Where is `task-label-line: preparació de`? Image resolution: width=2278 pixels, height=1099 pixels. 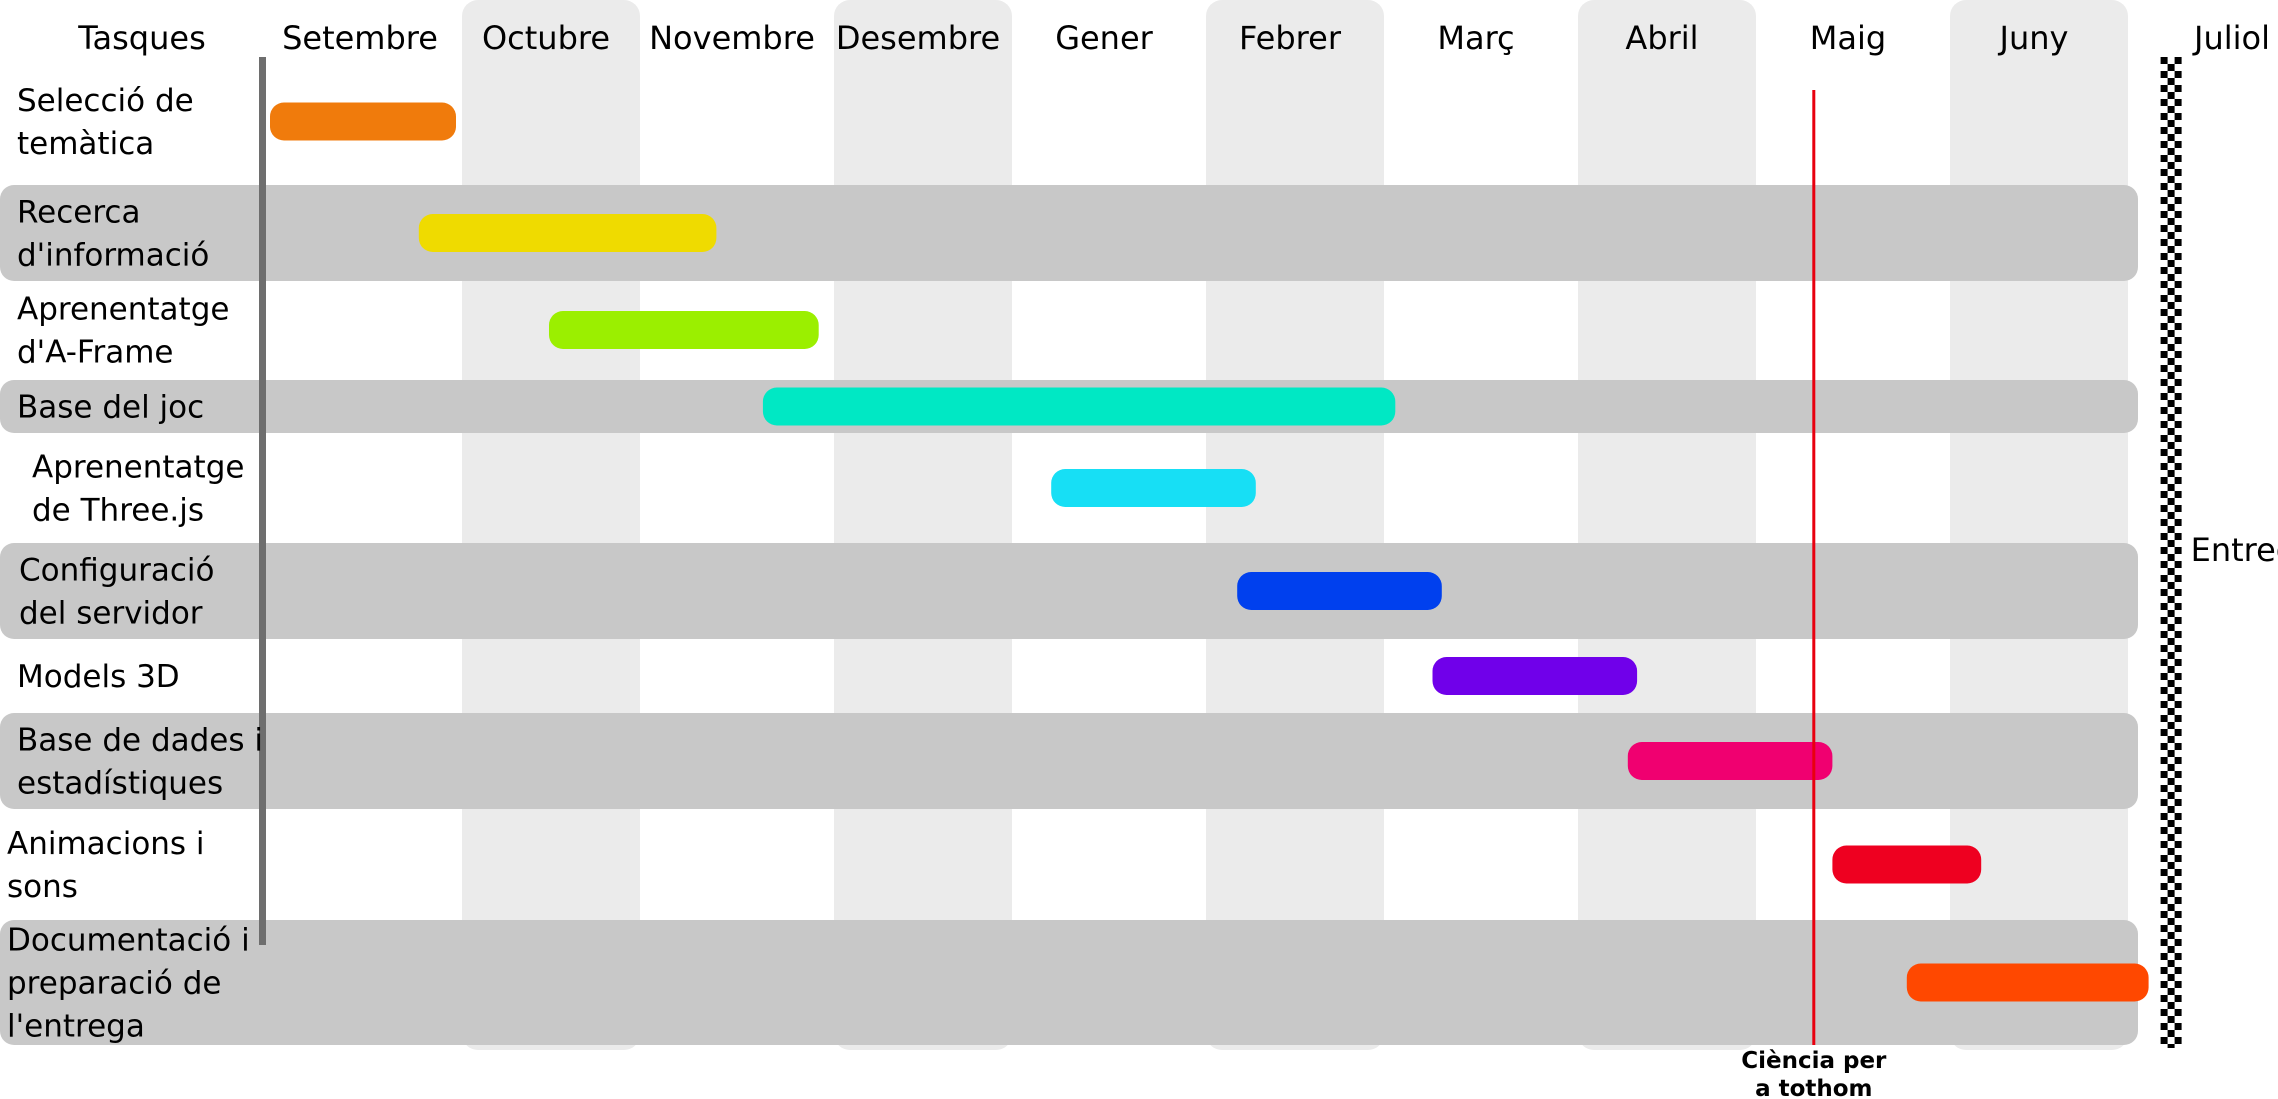 task-label-line: preparació de is located at coordinates (114, 984).